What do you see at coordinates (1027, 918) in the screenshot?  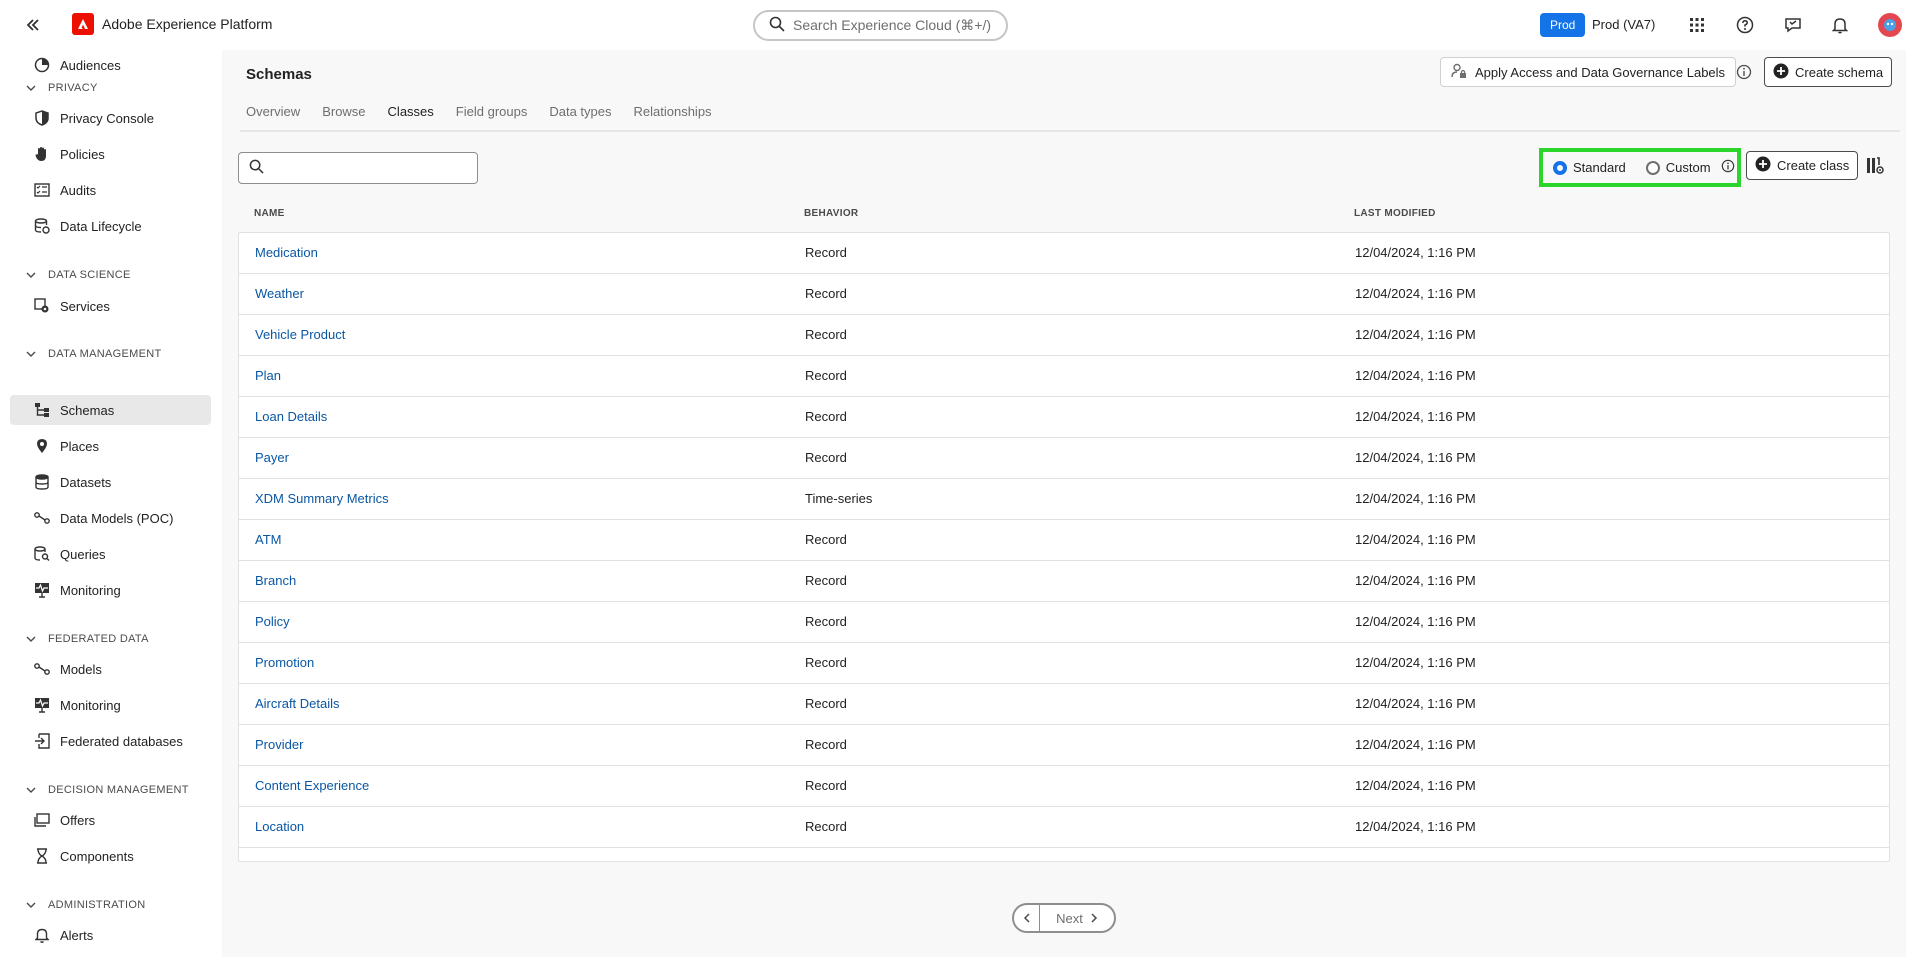 I see `previous-page-button` at bounding box center [1027, 918].